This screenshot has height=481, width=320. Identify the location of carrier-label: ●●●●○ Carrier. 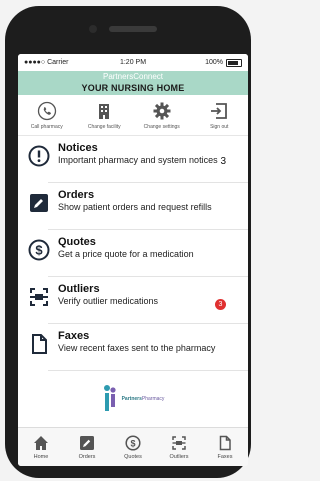
(46, 62).